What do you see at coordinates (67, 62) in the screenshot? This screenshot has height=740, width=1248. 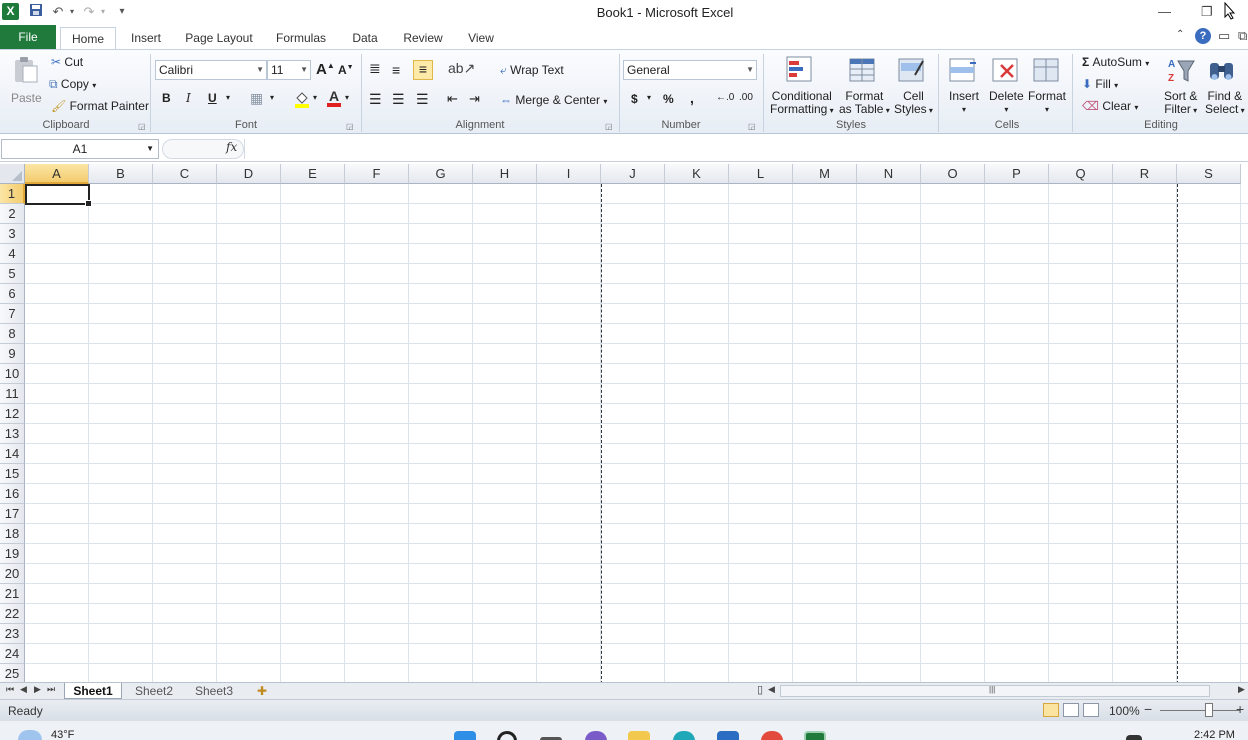 I see `cut-button: ✂ Cut` at bounding box center [67, 62].